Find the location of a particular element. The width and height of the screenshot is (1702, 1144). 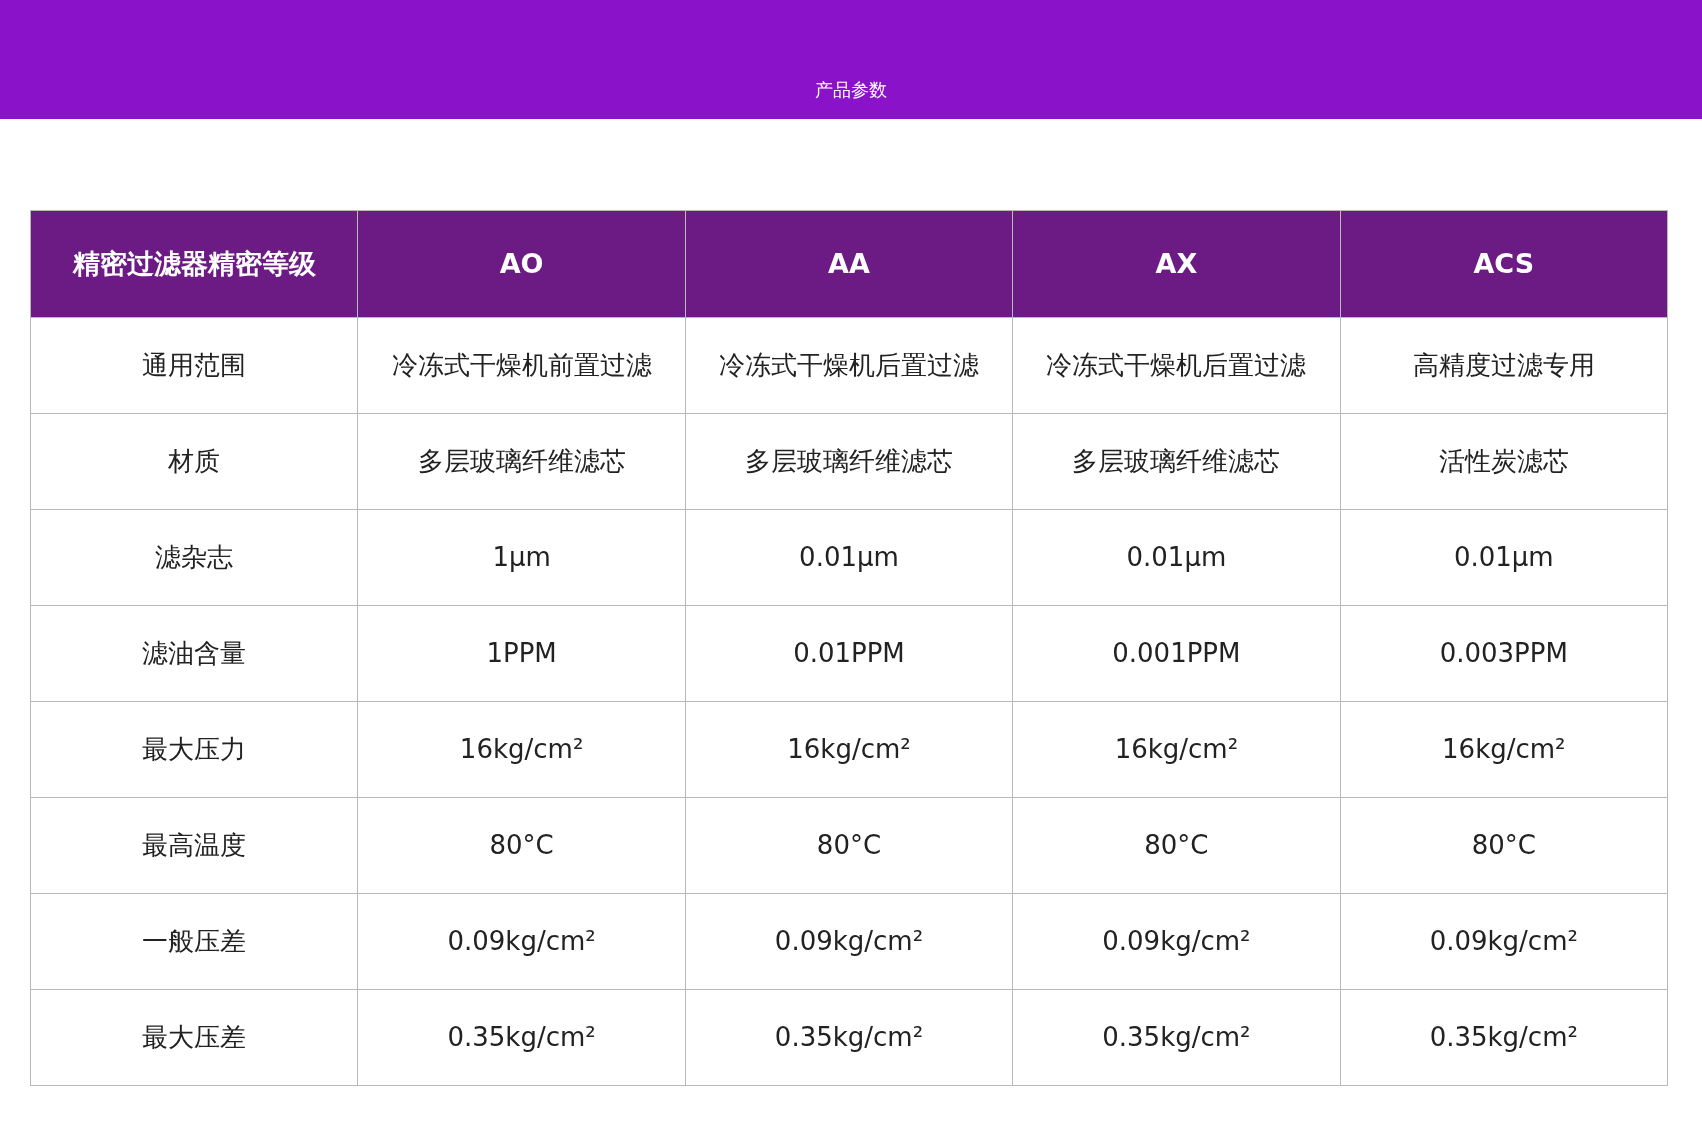

column-header: AA is located at coordinates (849, 264).